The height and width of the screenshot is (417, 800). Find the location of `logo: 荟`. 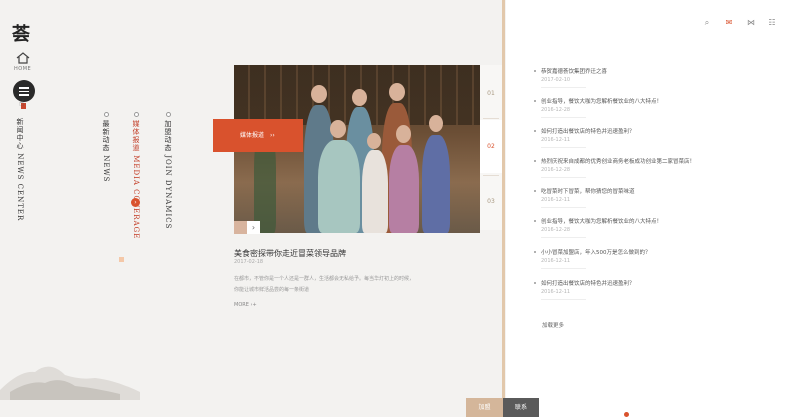

logo: 荟 is located at coordinates (23, 32).